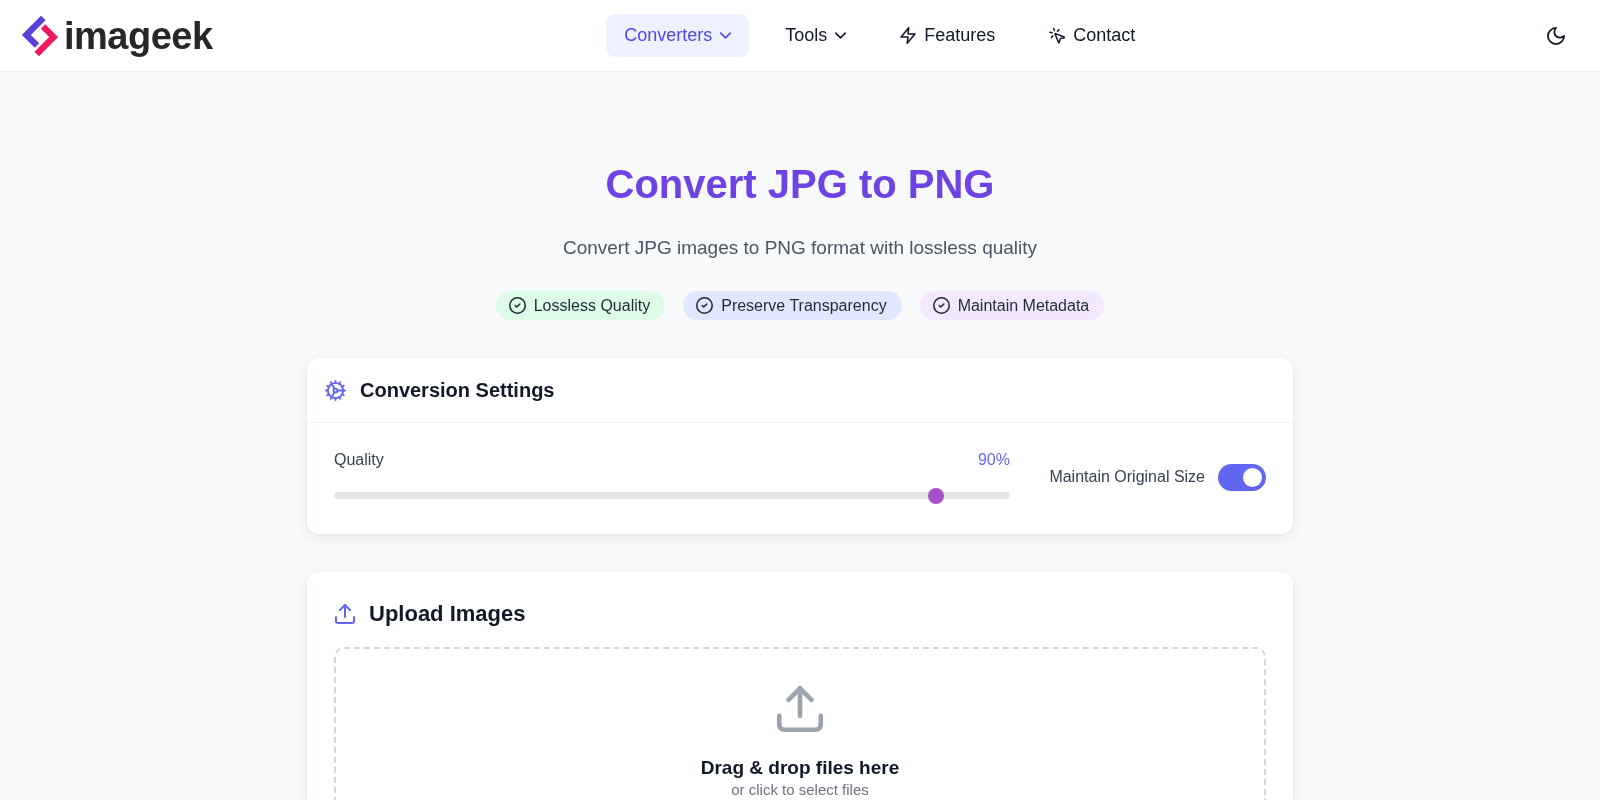 The image size is (1600, 800). Describe the element at coordinates (1127, 477) in the screenshot. I see `option-label: Maintain Original Size` at that location.